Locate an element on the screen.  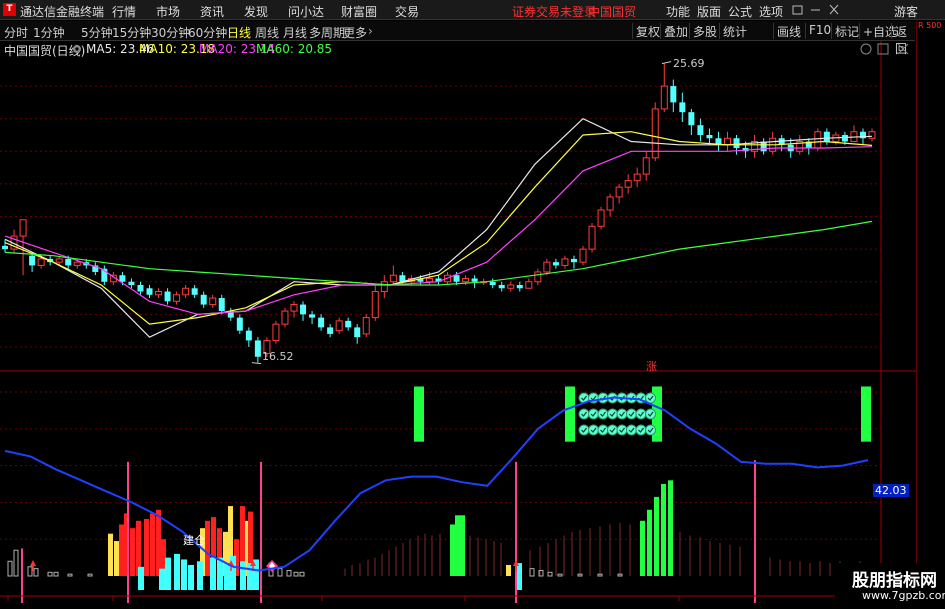
mark-button: 标记 is located at coordinates (845, 31).